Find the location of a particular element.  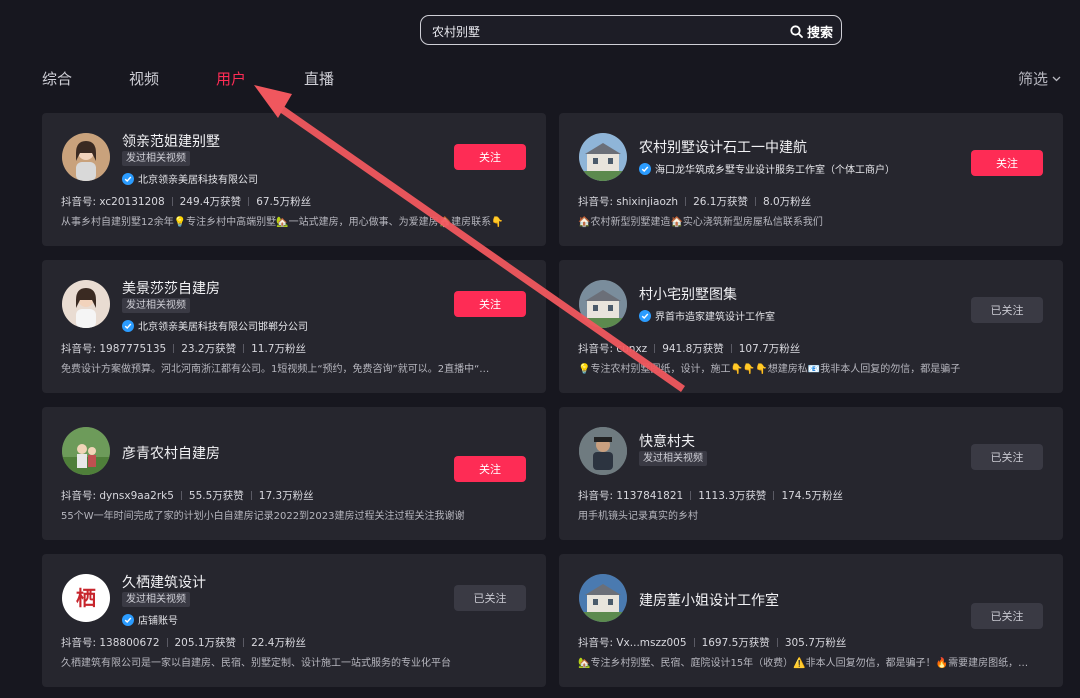

likes-count: 941.8万获赞 is located at coordinates (693, 349).